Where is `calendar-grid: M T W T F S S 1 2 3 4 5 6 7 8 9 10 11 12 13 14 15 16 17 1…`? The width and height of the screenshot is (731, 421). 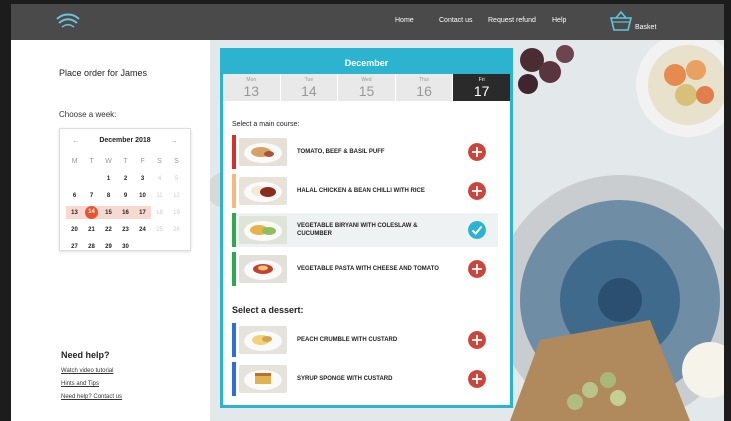
calendar-grid: M T W T F S S 1 2 3 4 5 6 7 8 9 10 11 12 13 14 15 16 17 1… is located at coordinates (126, 204).